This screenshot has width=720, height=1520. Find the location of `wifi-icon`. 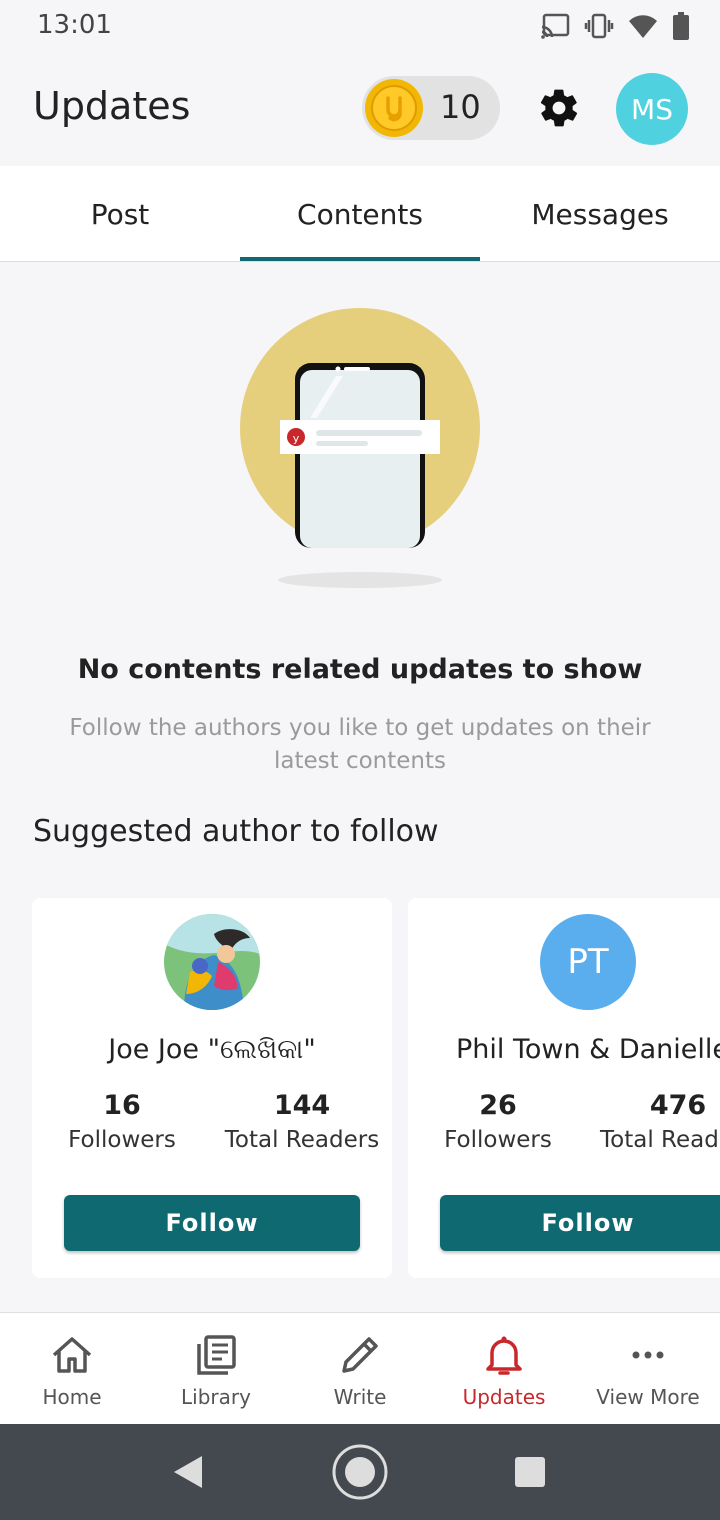

wifi-icon is located at coordinates (643, 26).